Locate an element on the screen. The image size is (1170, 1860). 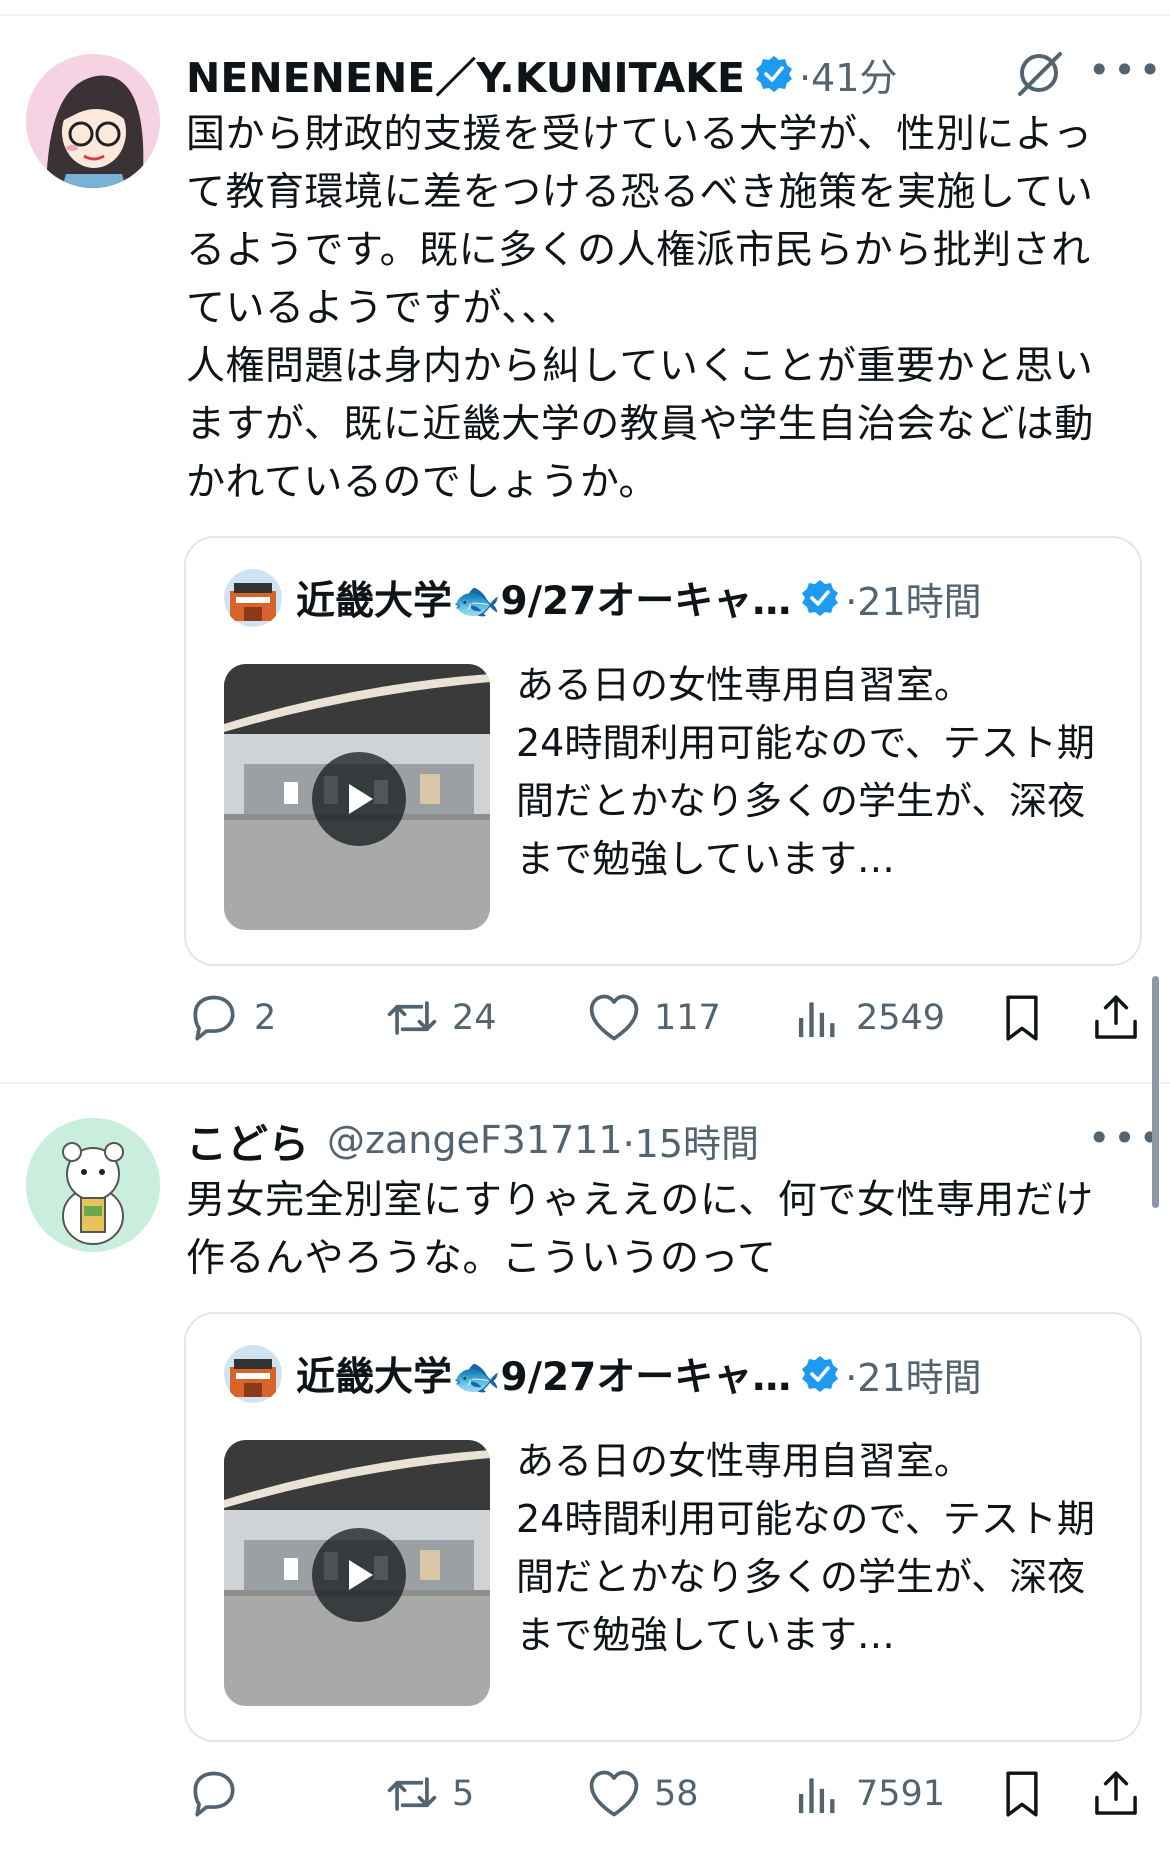
scrollbar is located at coordinates (1155, 1092).